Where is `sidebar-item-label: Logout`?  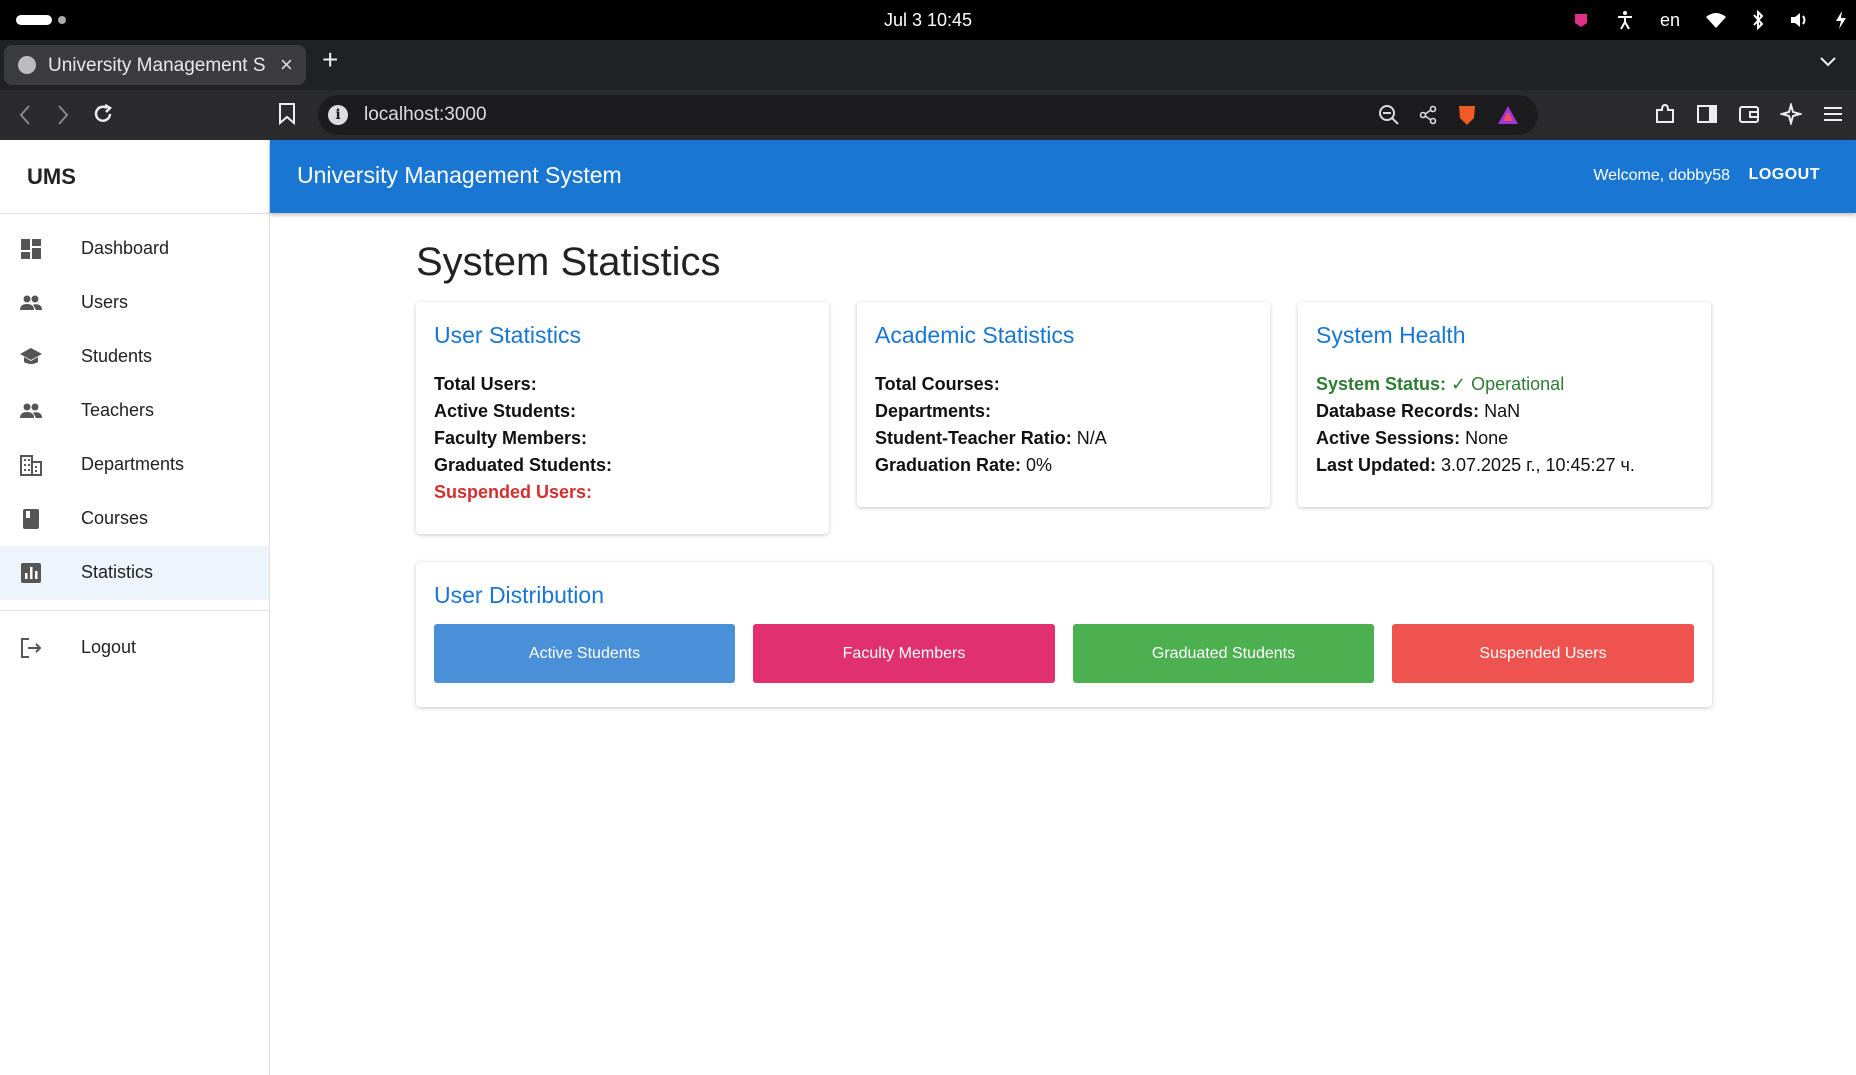 sidebar-item-label: Logout is located at coordinates (109, 647).